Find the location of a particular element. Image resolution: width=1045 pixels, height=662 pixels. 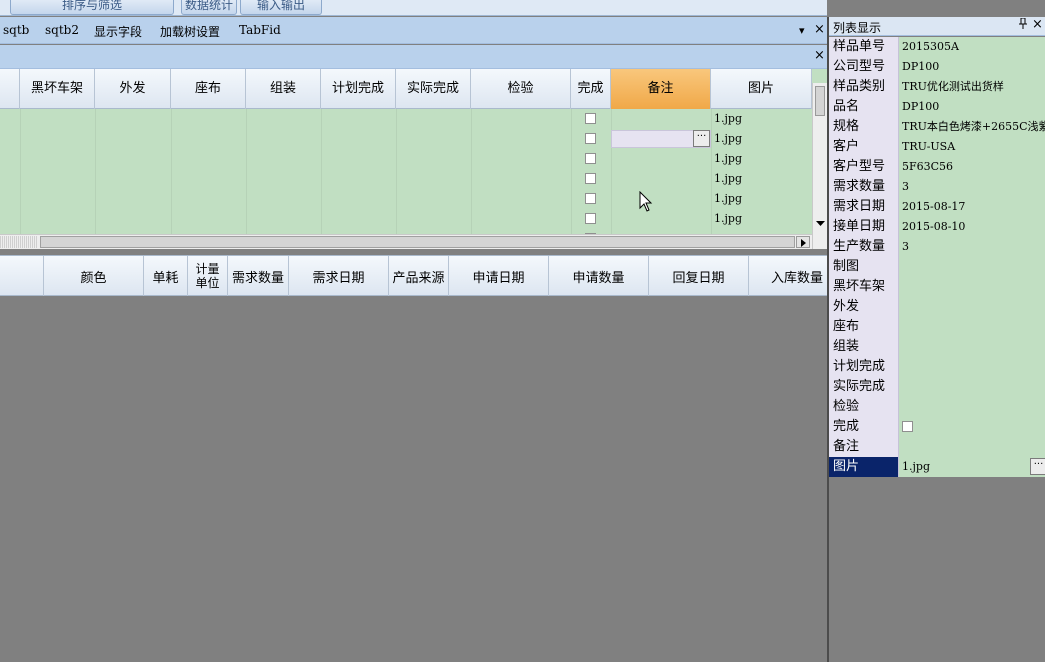

column-header: 计划完成 is located at coordinates (358, 89).